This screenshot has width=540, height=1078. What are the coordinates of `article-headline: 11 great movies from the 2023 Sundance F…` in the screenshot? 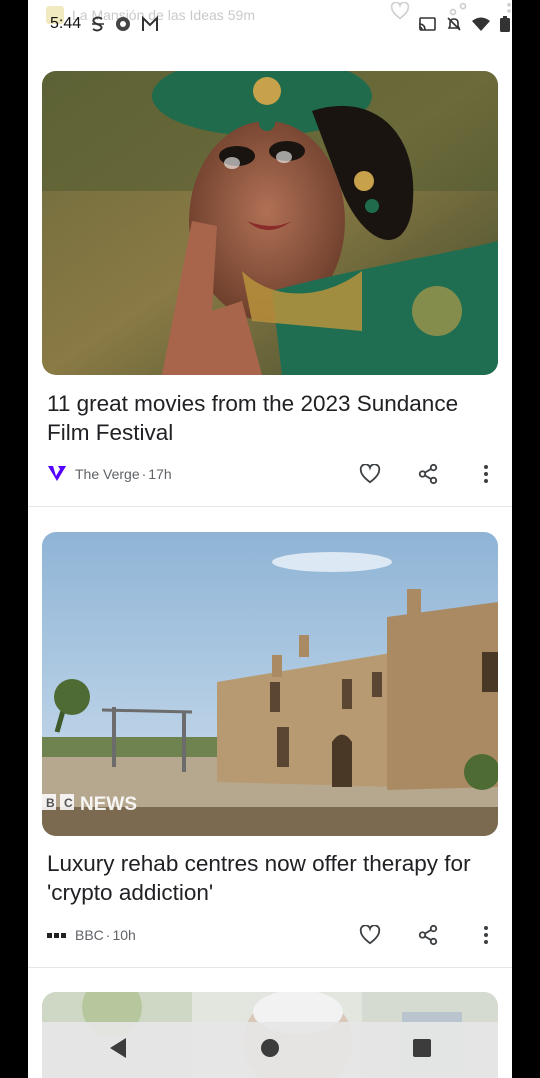 It's located at (267, 418).